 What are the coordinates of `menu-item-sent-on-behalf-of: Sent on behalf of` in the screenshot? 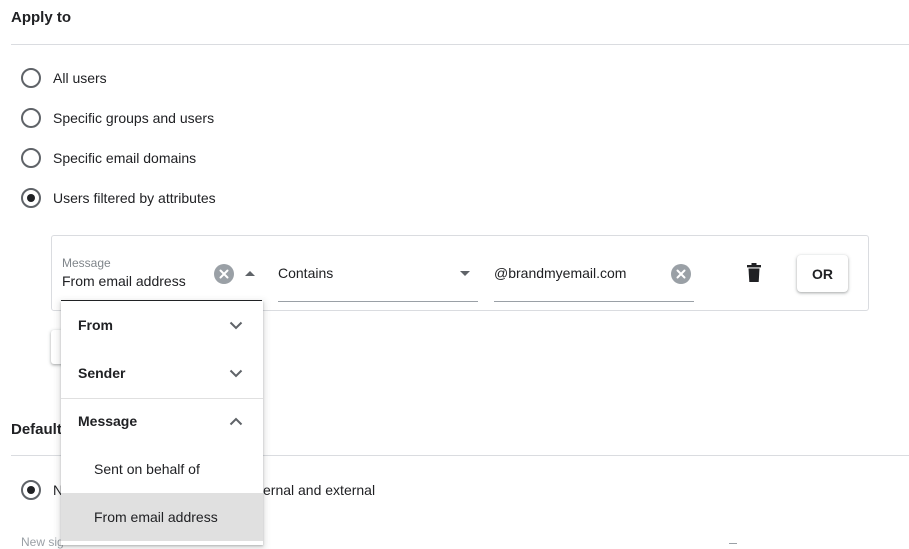 It's located at (162, 469).